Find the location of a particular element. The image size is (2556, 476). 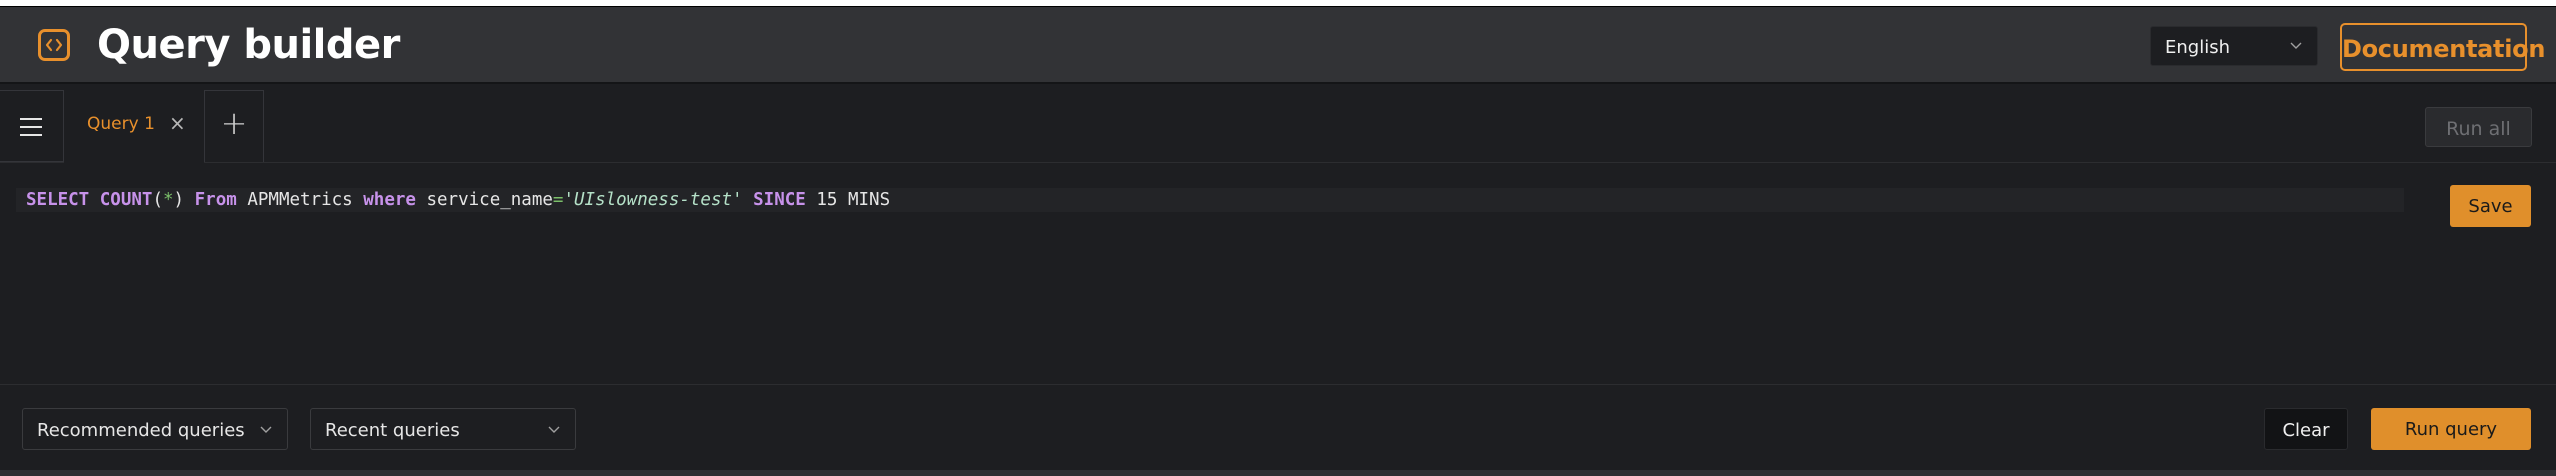

page-title: Query builder is located at coordinates (248, 45).